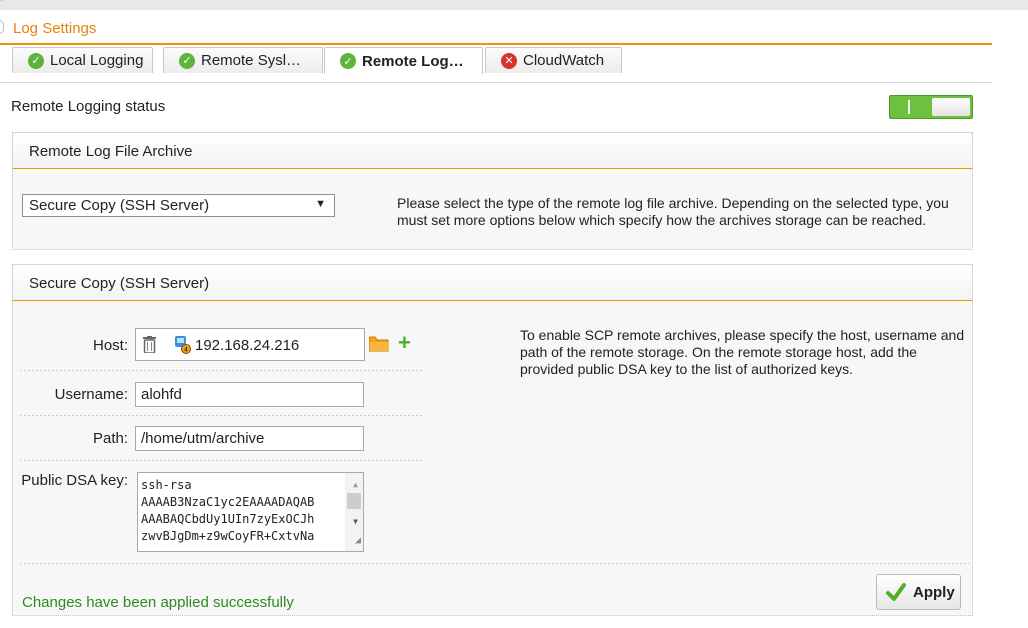 This screenshot has width=1028, height=628. I want to click on error-circle-icon: ✕, so click(509, 60).